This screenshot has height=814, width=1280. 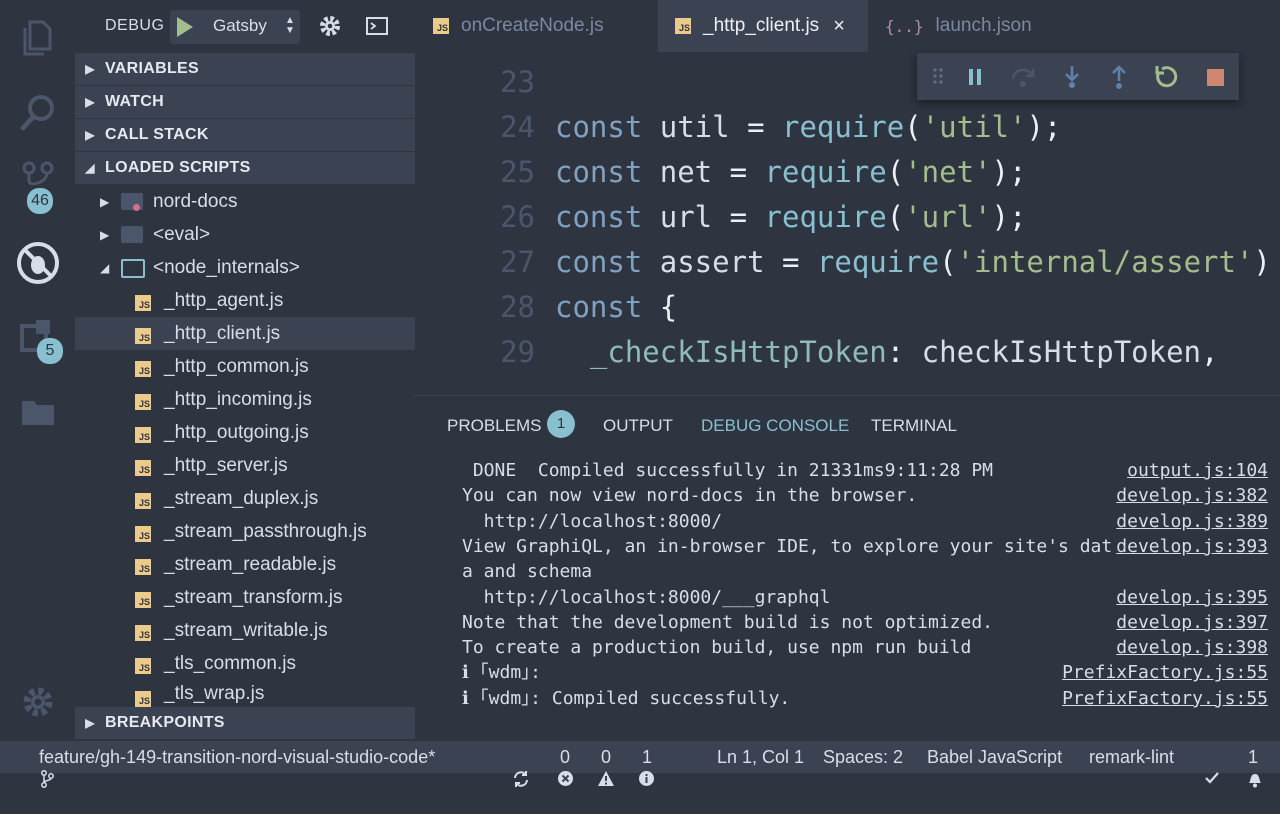 I want to click on search-icon, so click(x=37, y=112).